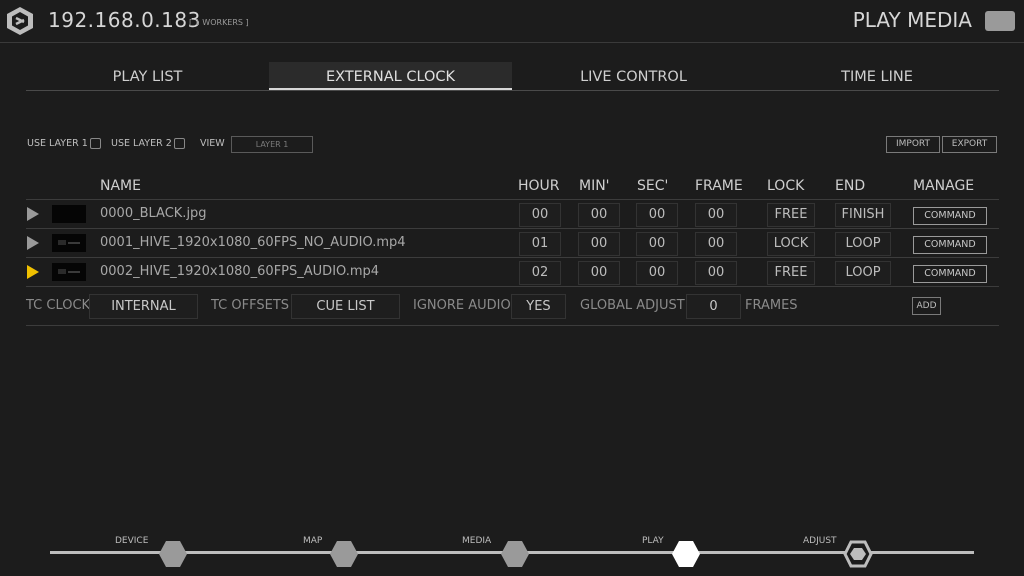 The image size is (1024, 576). I want to click on col-frame: FRAME, so click(719, 186).